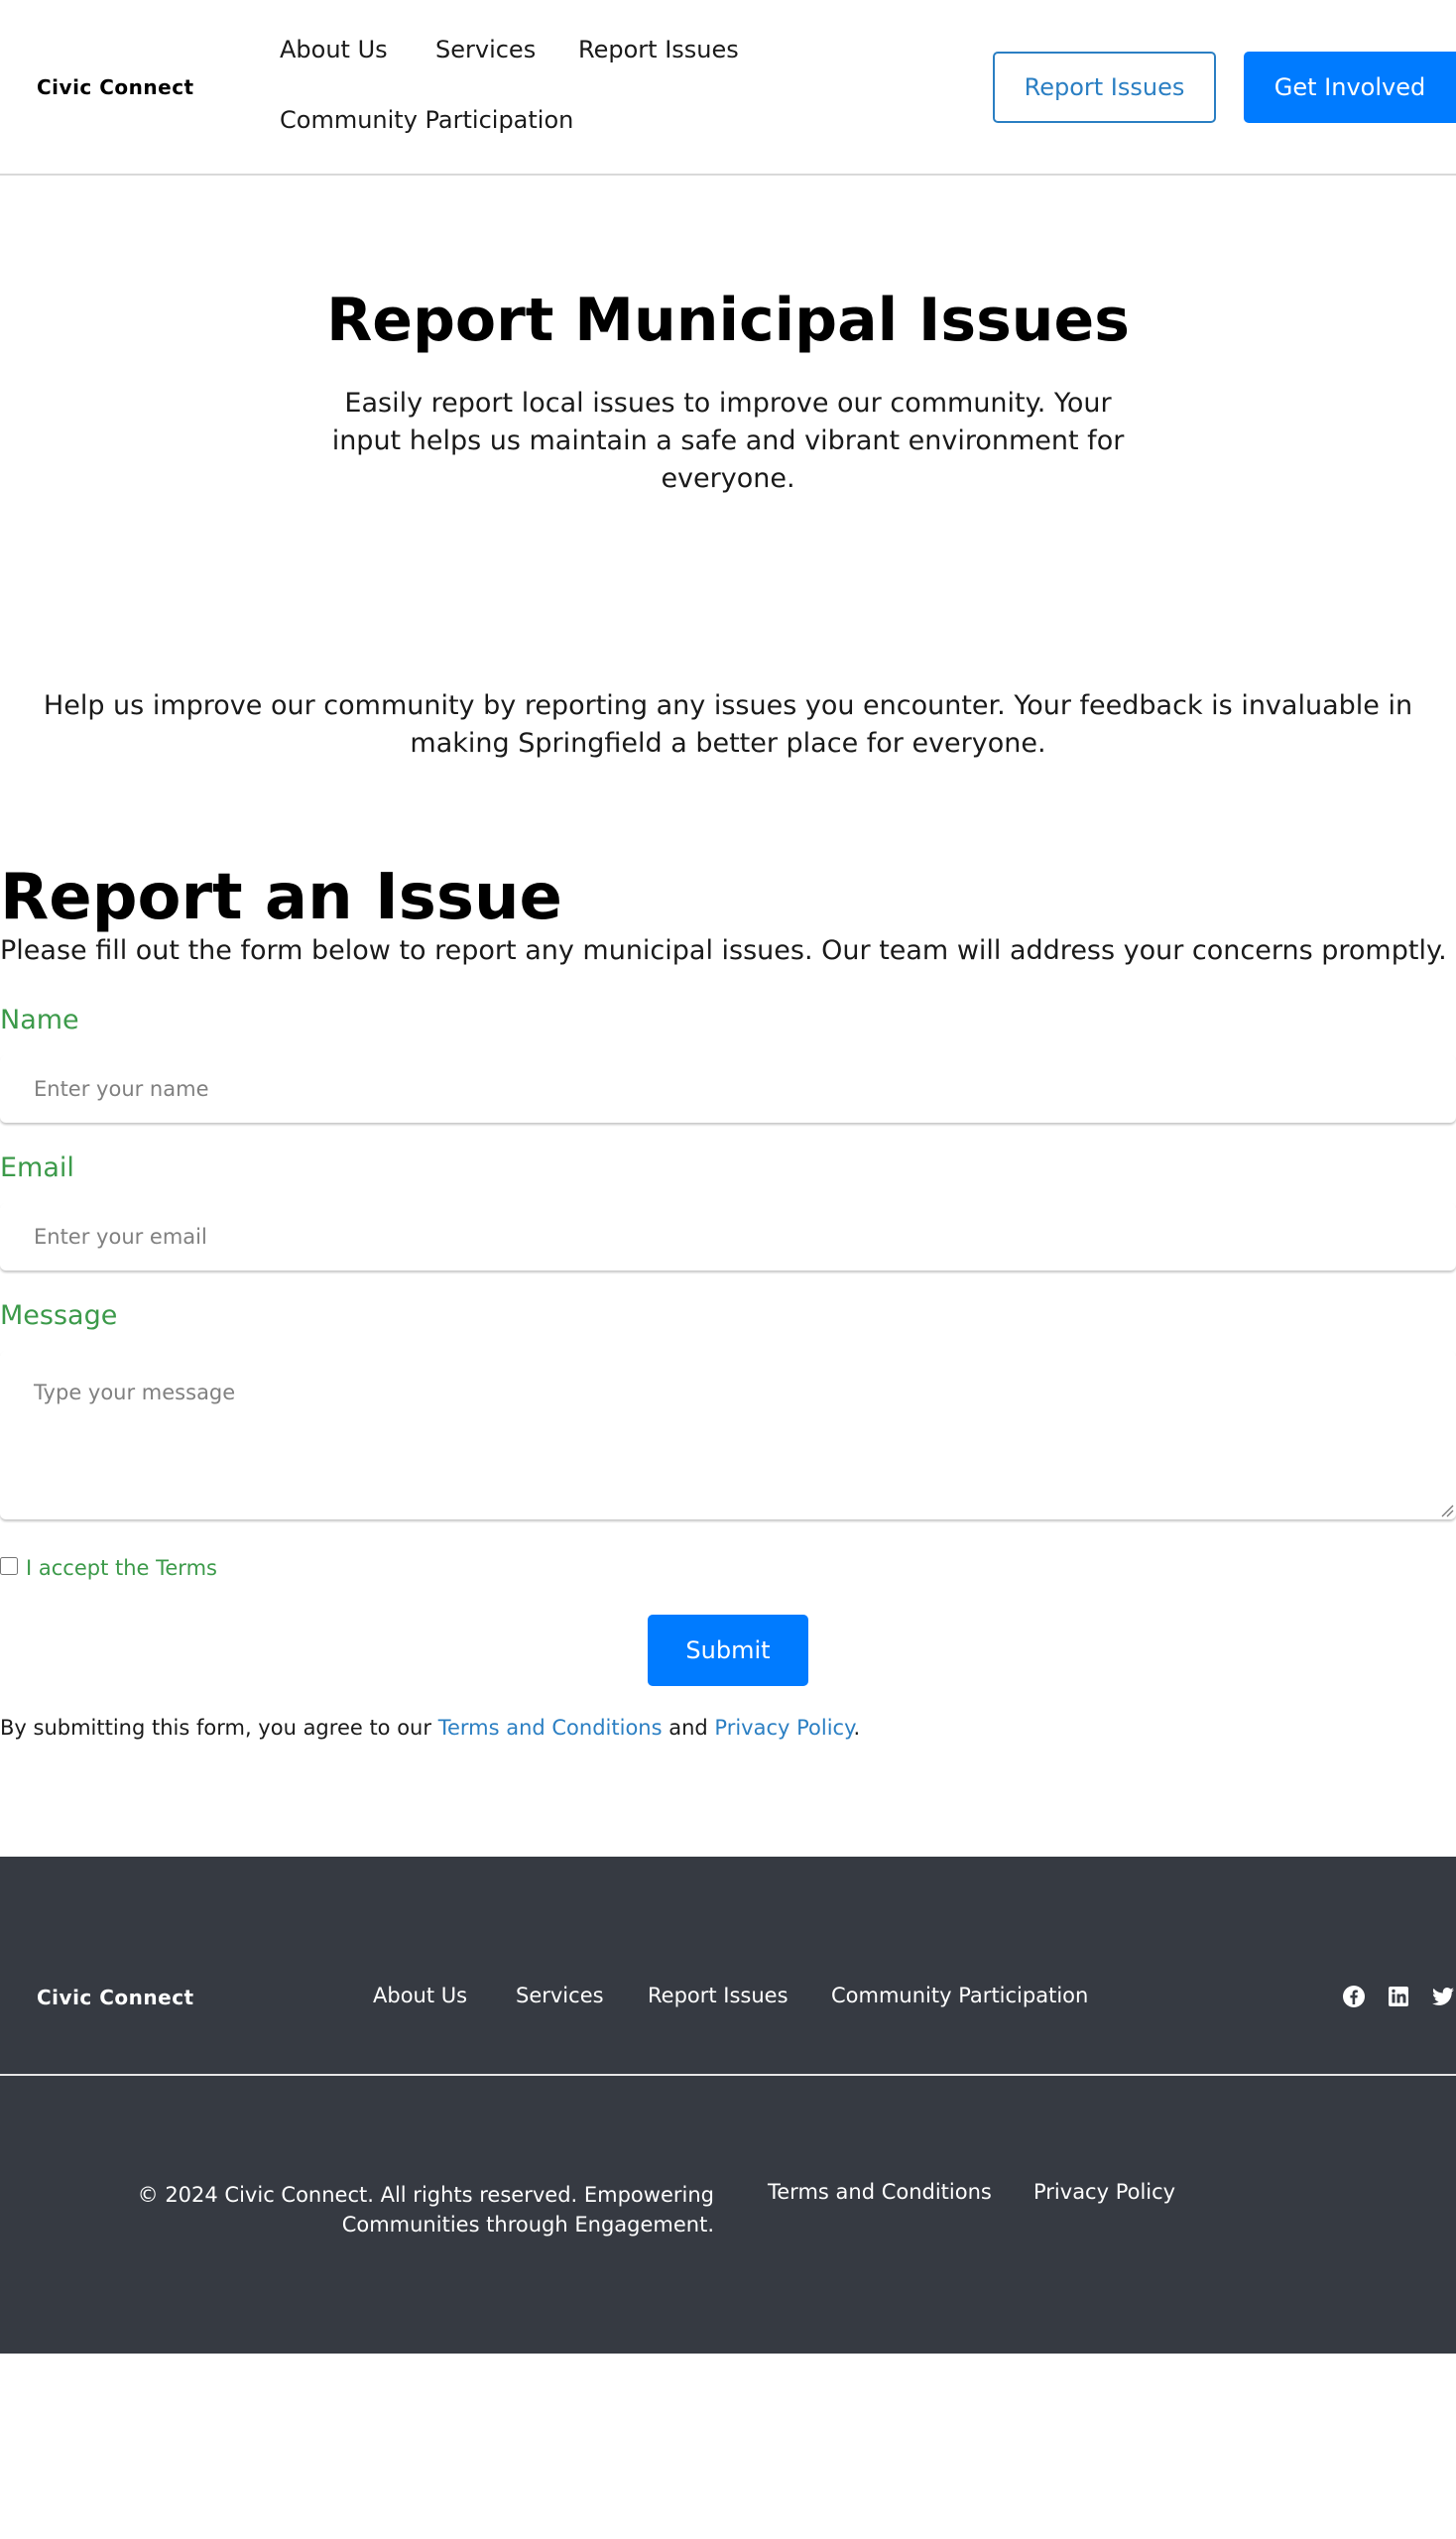 This screenshot has height=2539, width=1456. Describe the element at coordinates (1104, 88) in the screenshot. I see `report-issues-button: Report Issues` at that location.